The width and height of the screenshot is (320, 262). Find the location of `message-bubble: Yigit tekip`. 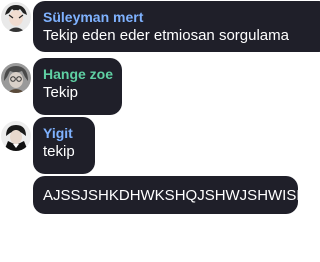

message-bubble: Yigit tekip is located at coordinates (64, 145).